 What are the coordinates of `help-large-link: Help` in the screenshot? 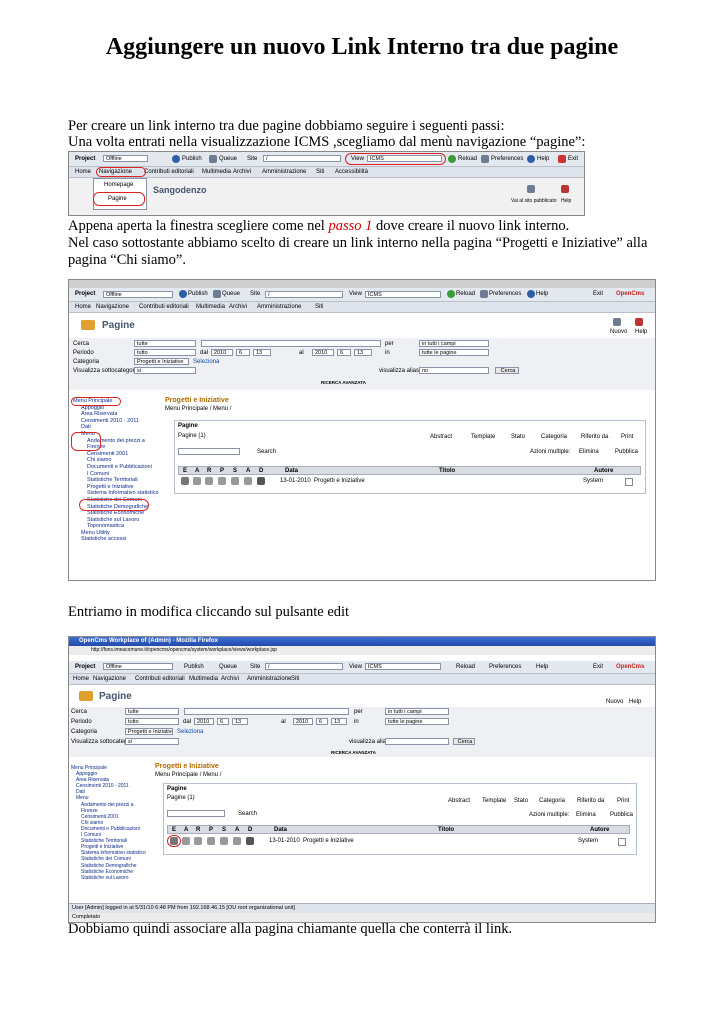 It's located at (566, 201).